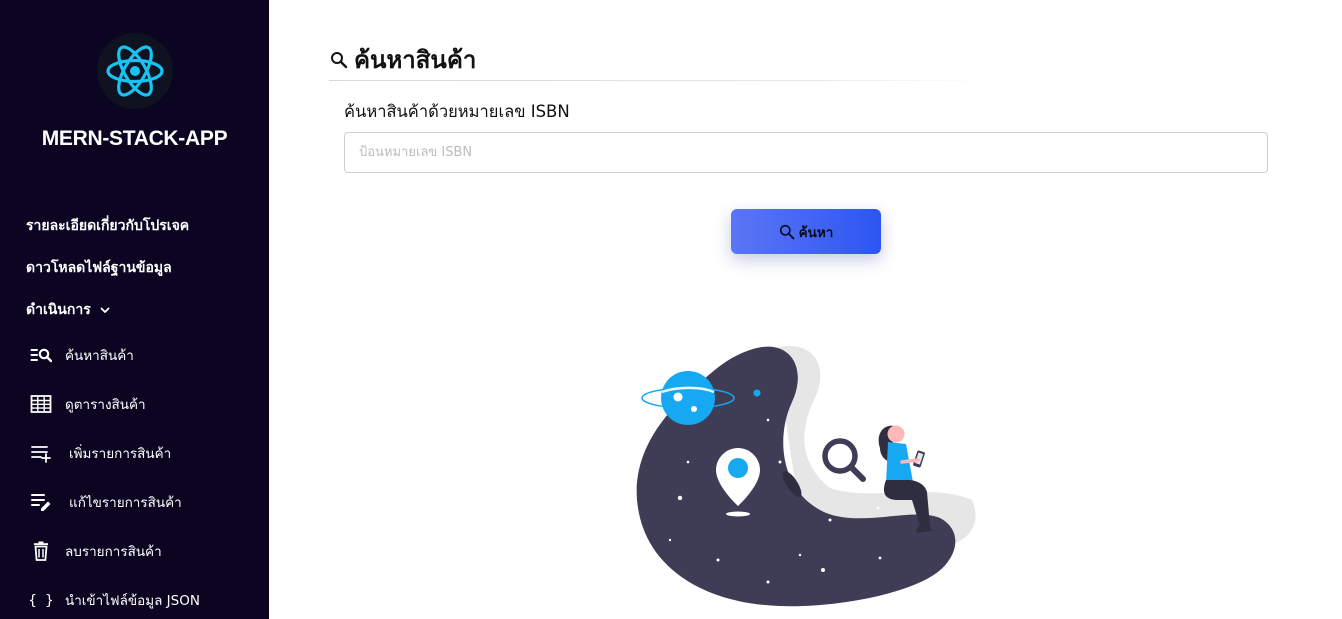  What do you see at coordinates (805, 479) in the screenshot?
I see `empty-state-illustration` at bounding box center [805, 479].